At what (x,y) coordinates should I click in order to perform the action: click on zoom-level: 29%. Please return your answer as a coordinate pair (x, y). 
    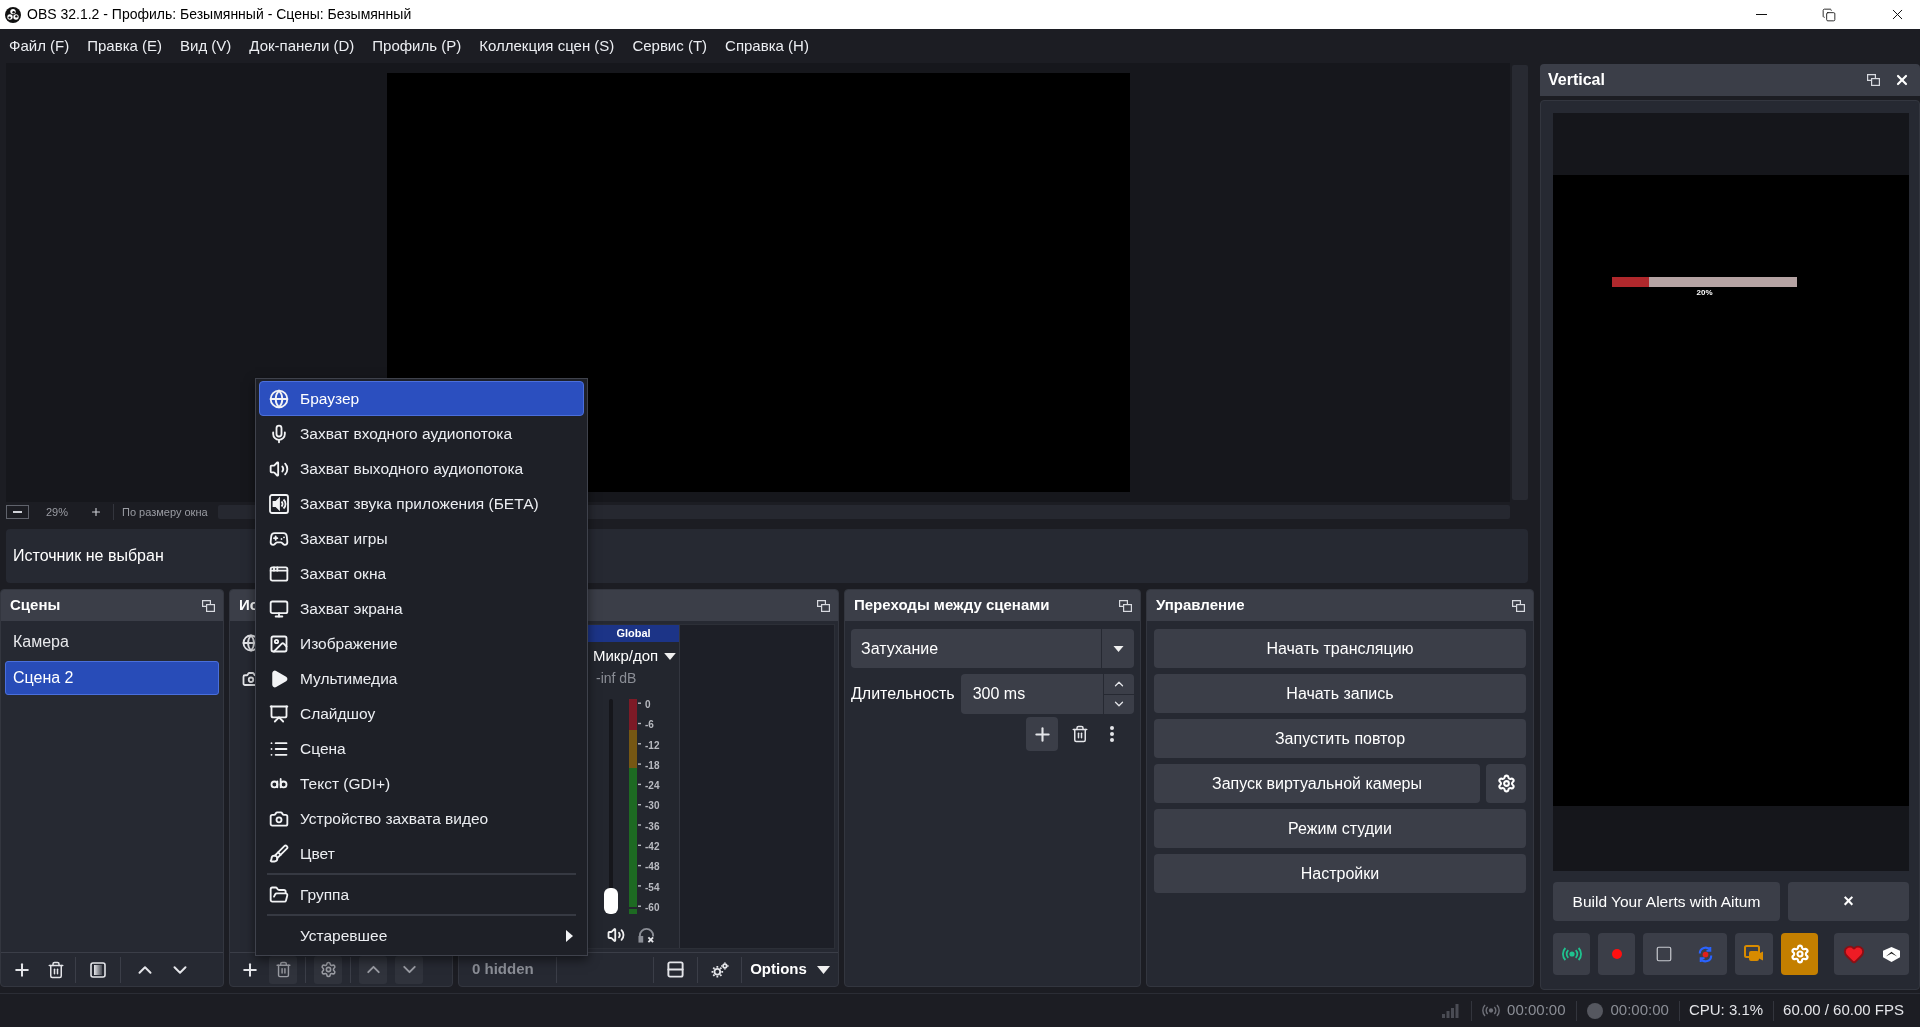
    Looking at the image, I should click on (57, 512).